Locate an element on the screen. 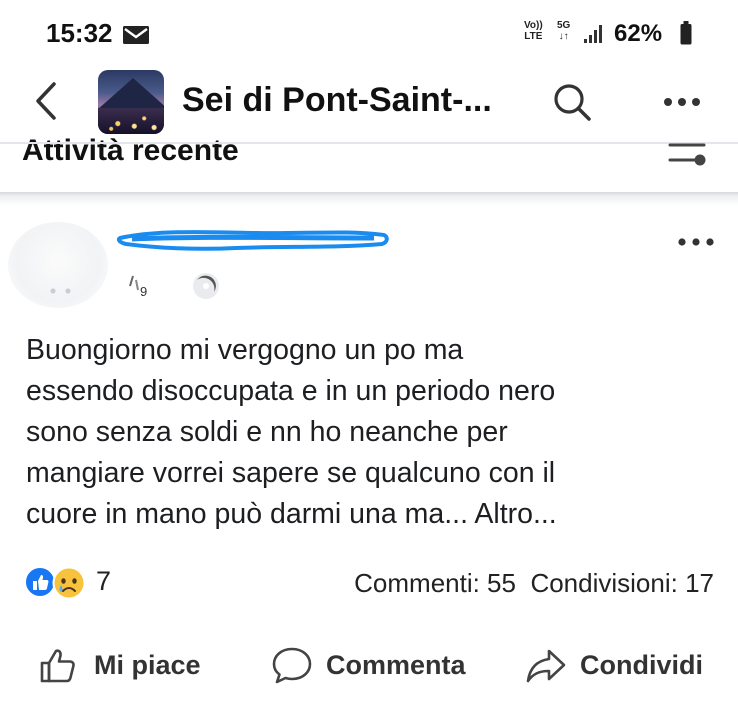 The height and width of the screenshot is (705, 738). thumbs-up-icon is located at coordinates (57, 666).